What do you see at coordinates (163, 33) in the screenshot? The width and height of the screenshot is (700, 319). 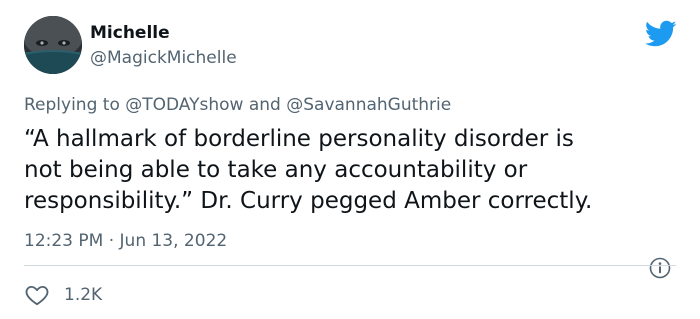 I see `author-display-name: Michelle` at bounding box center [163, 33].